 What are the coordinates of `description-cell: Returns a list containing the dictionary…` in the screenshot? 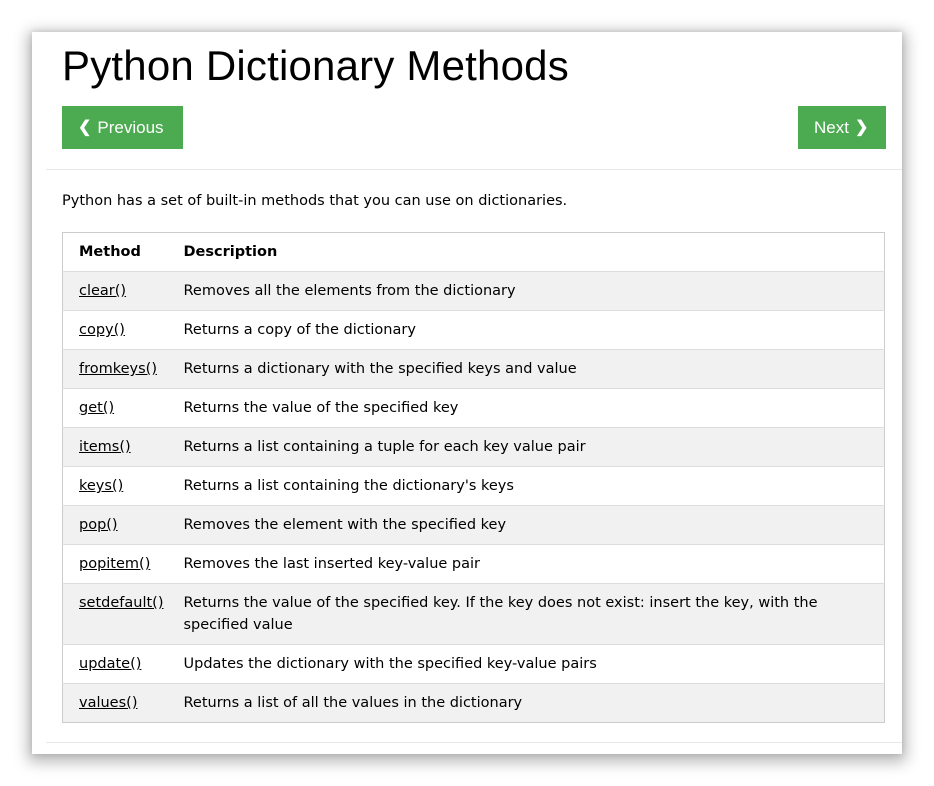 It's located at (526, 486).